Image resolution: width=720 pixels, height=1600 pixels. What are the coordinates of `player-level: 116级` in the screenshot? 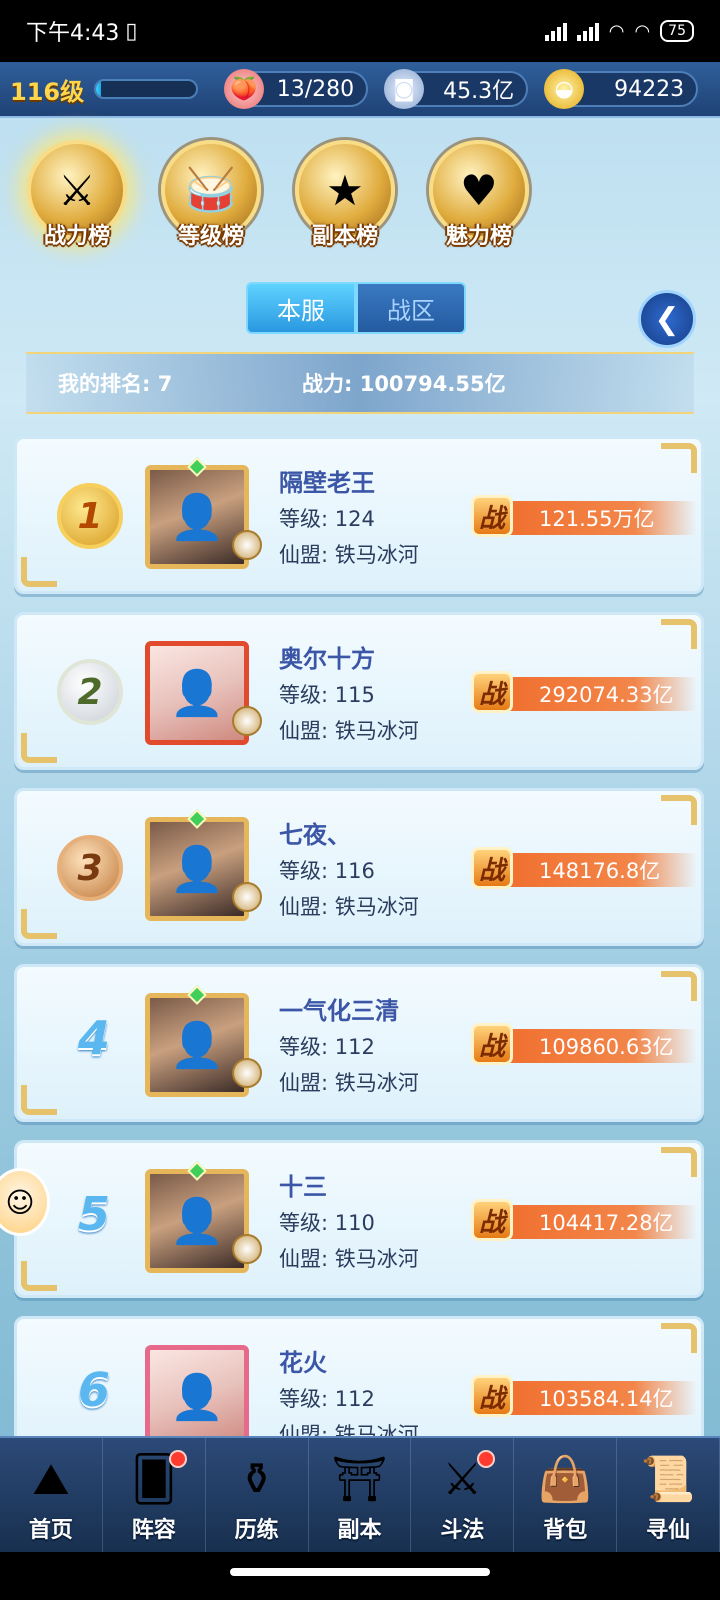 It's located at (47, 91).